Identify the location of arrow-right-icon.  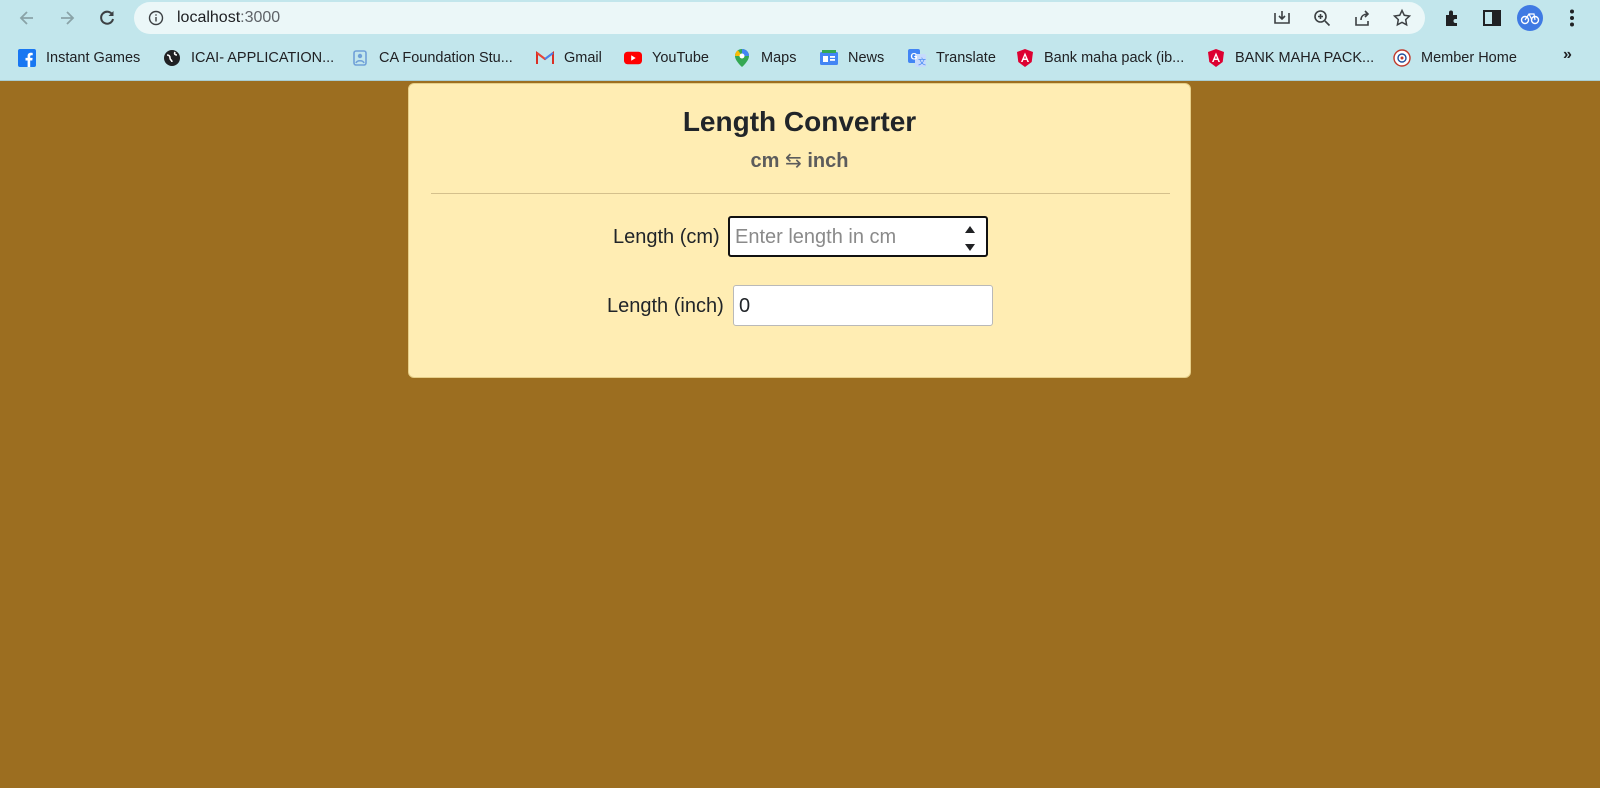
(68, 18).